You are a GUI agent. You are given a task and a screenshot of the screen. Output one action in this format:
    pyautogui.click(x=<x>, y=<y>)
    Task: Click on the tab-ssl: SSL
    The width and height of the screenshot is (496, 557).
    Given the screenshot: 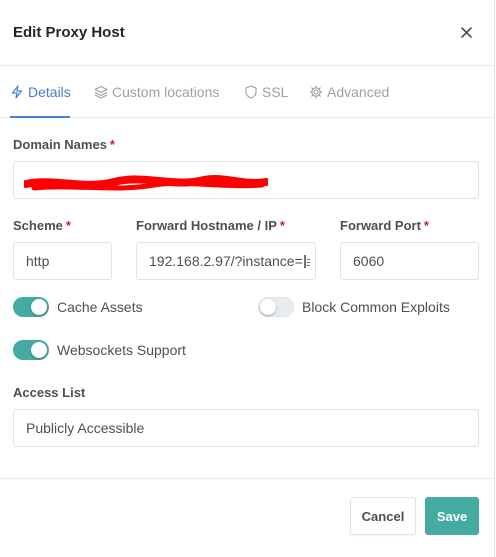 What is the action you would take?
    pyautogui.click(x=266, y=92)
    